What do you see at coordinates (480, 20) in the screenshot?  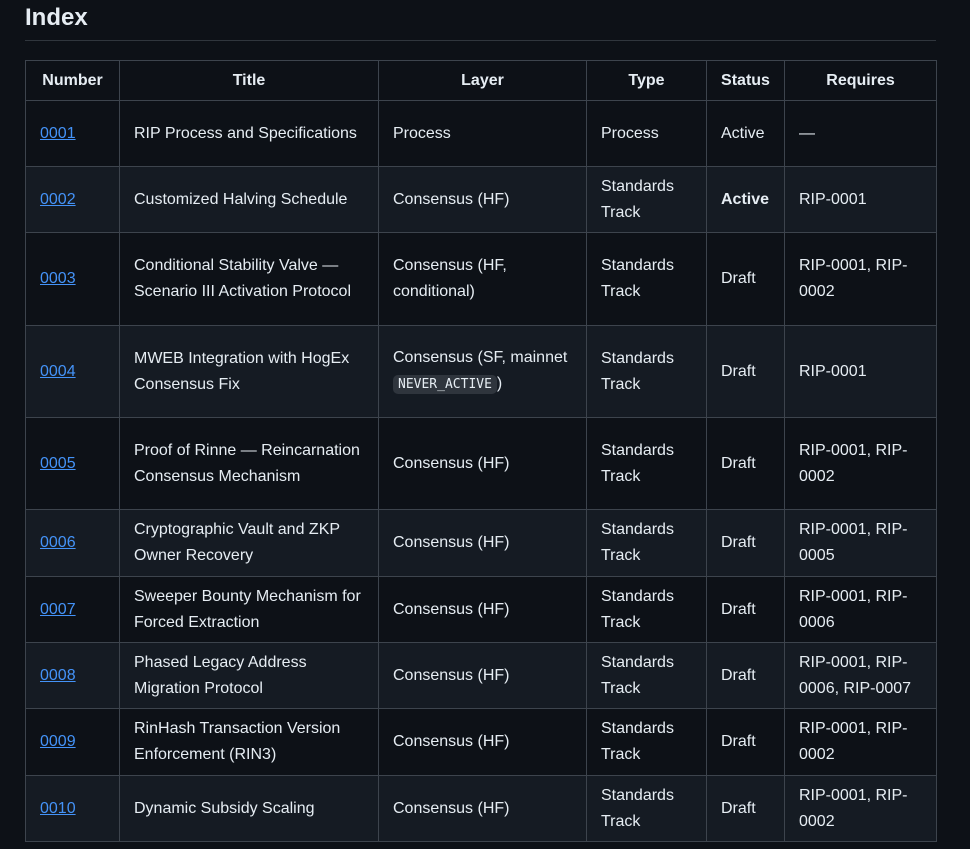 I see `index-section-header: Index` at bounding box center [480, 20].